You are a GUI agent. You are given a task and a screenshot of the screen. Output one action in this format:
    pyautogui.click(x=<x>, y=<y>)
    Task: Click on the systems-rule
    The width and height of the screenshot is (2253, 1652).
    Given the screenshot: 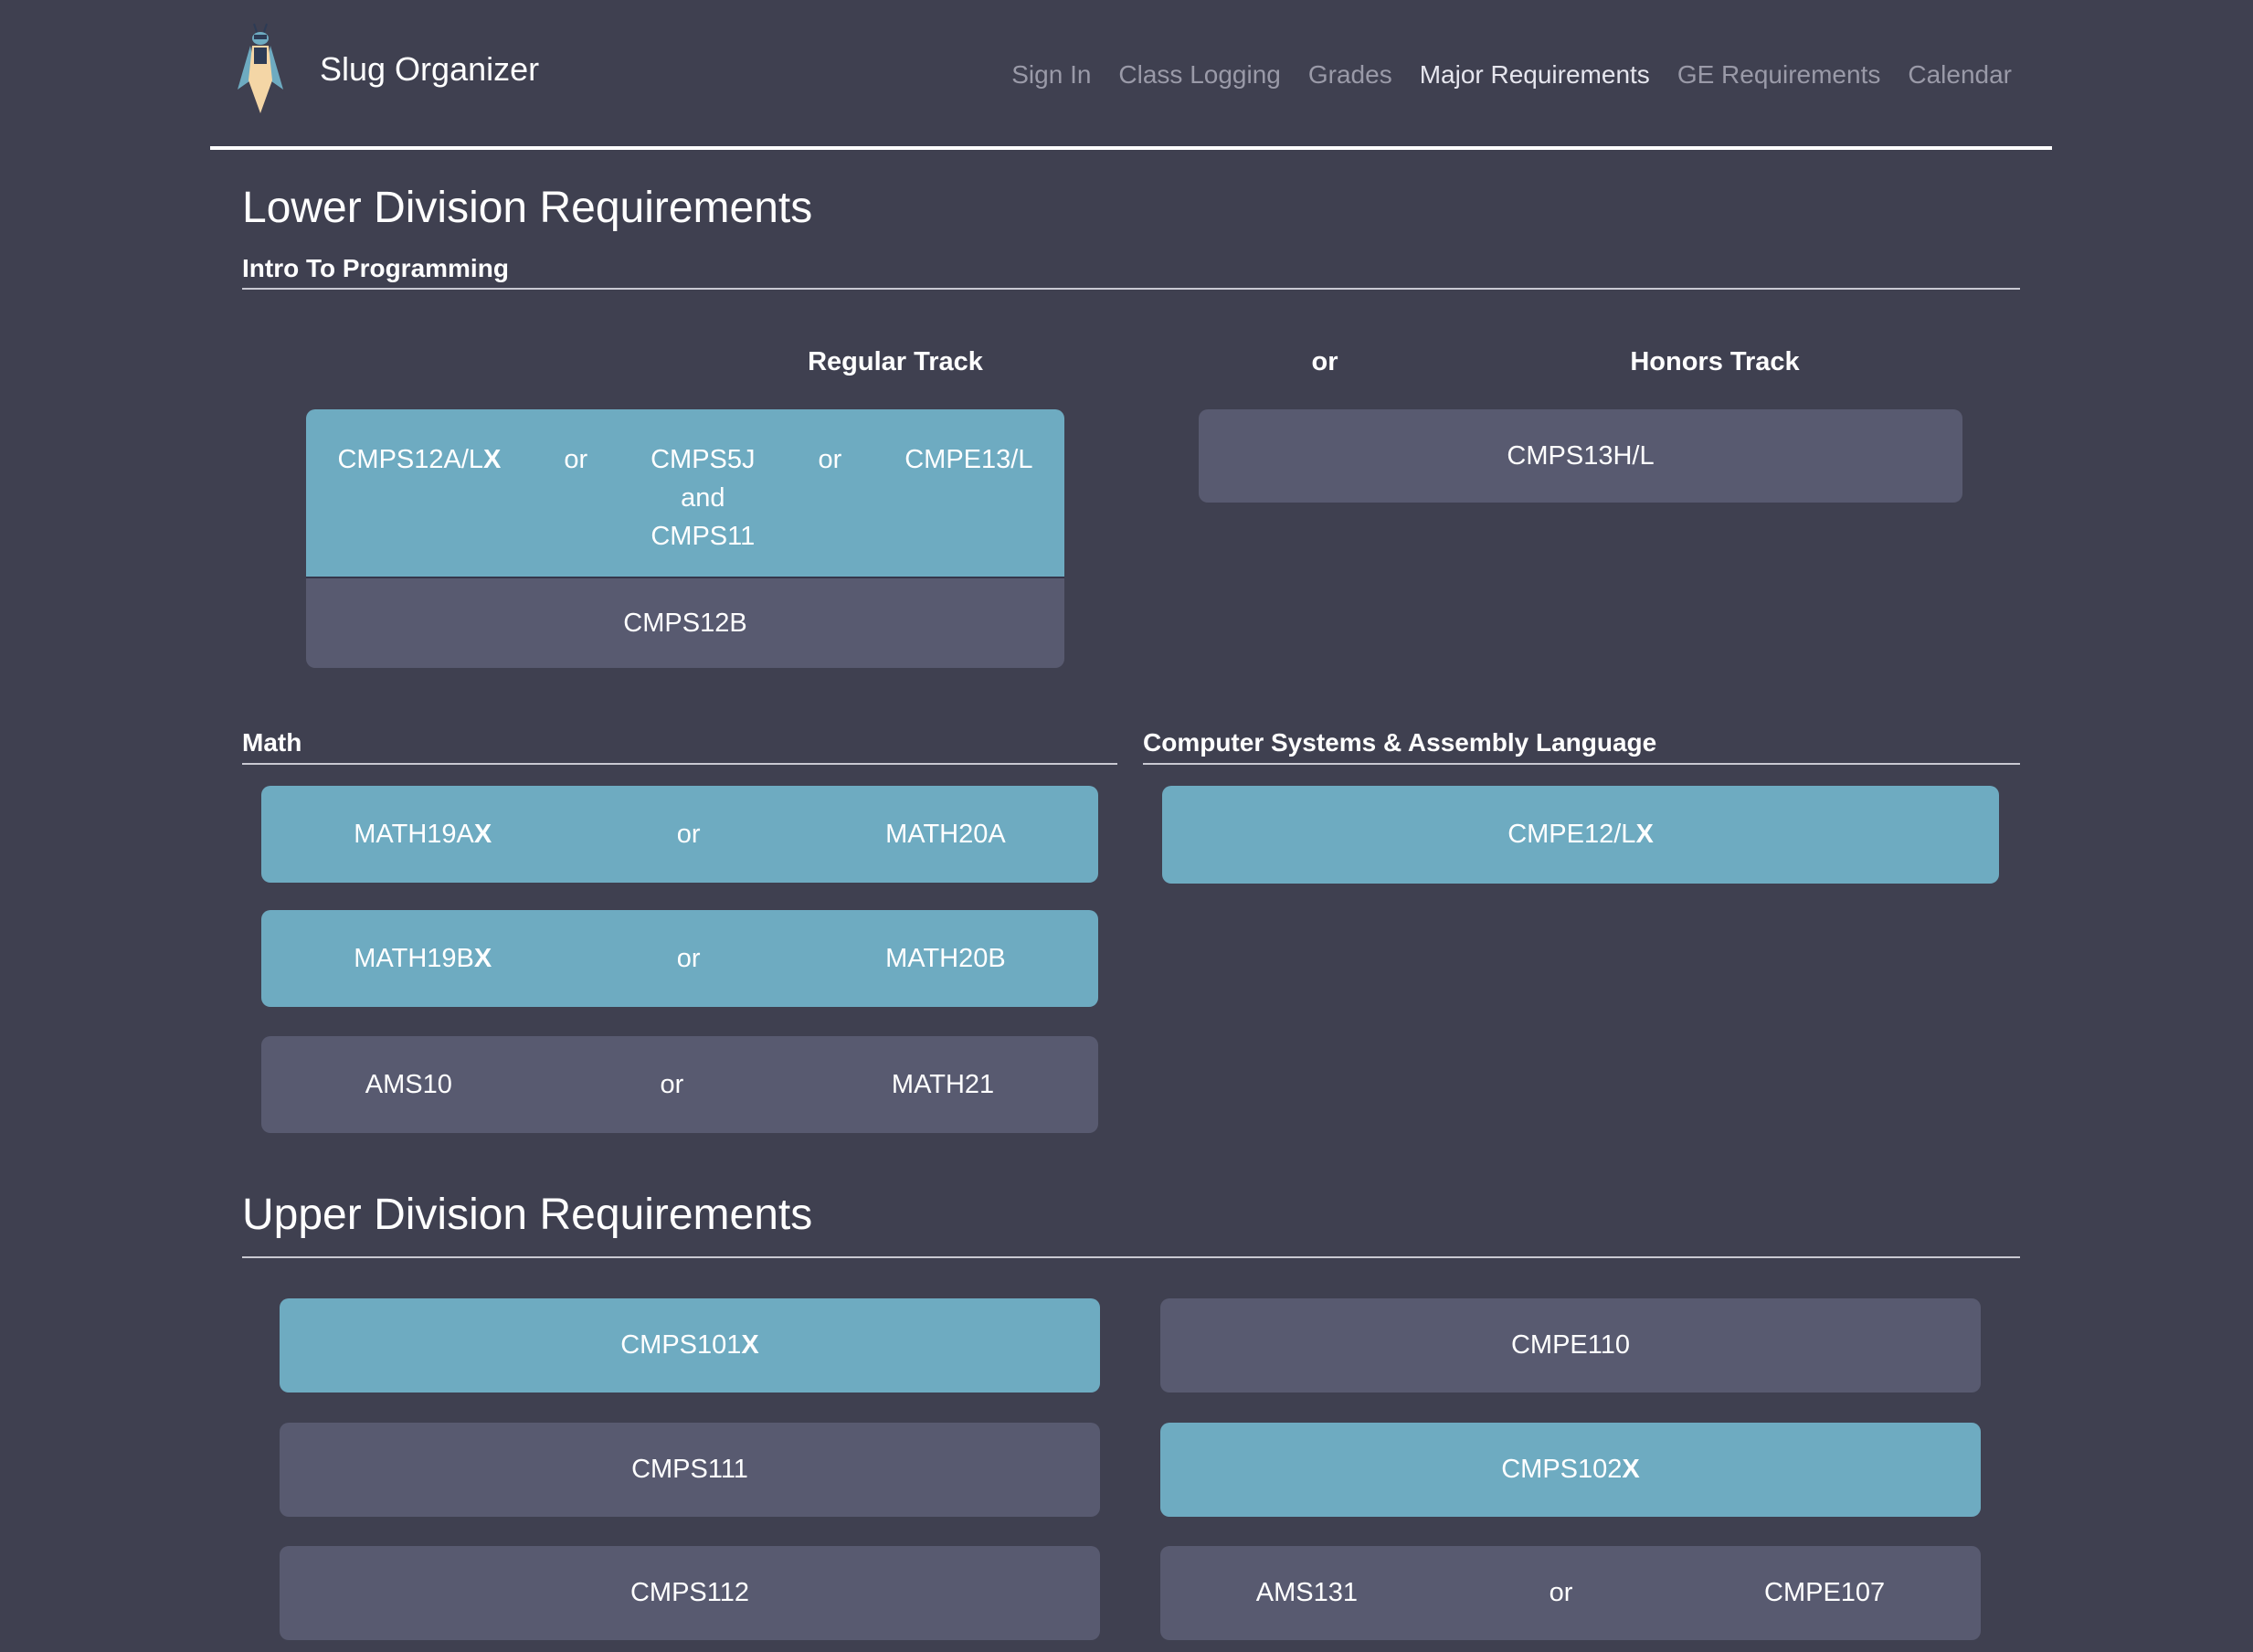 What is the action you would take?
    pyautogui.click(x=1582, y=764)
    